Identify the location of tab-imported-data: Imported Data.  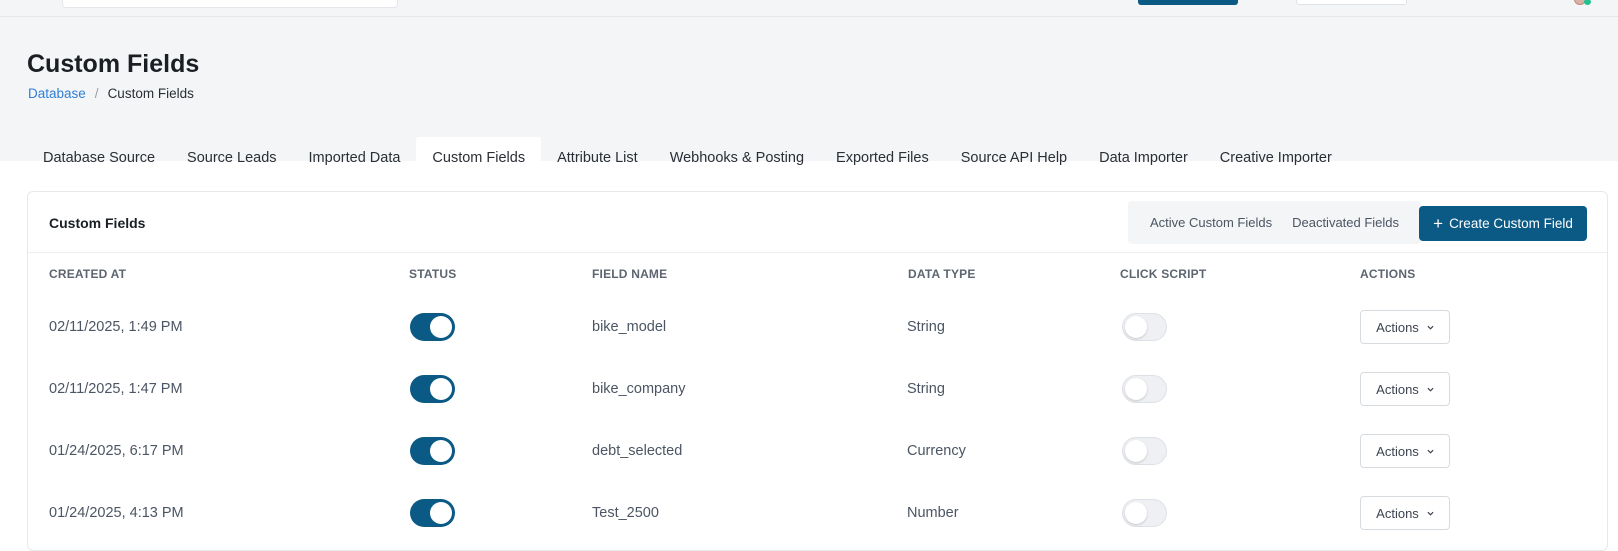
(355, 157).